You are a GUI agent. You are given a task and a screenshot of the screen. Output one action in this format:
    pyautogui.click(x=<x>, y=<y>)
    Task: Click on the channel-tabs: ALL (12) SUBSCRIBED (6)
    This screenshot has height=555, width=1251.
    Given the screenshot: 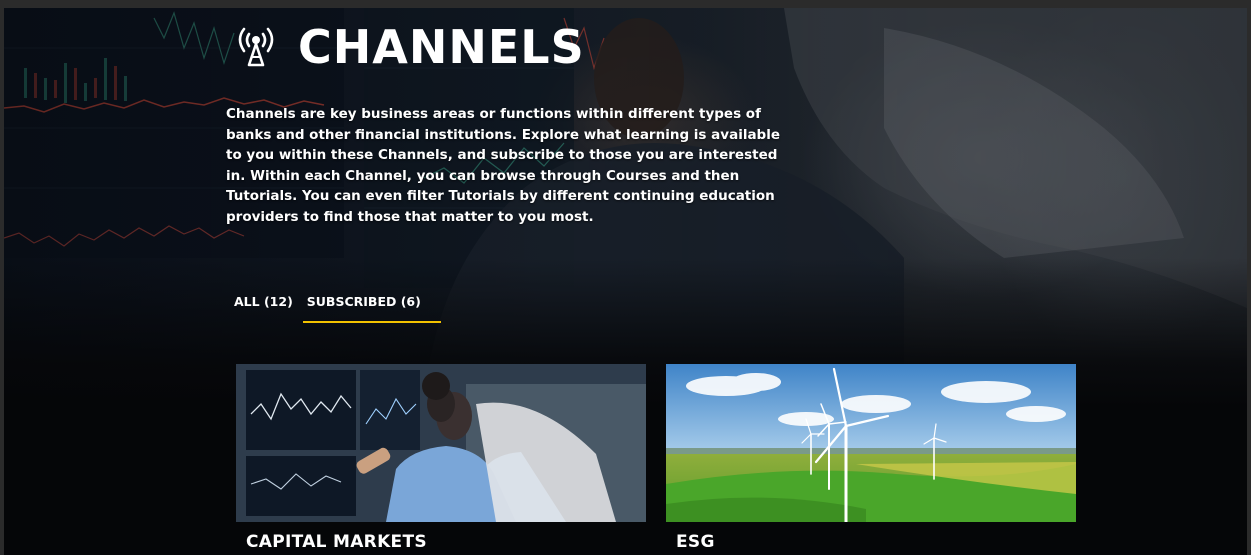 What is the action you would take?
    pyautogui.click(x=338, y=308)
    